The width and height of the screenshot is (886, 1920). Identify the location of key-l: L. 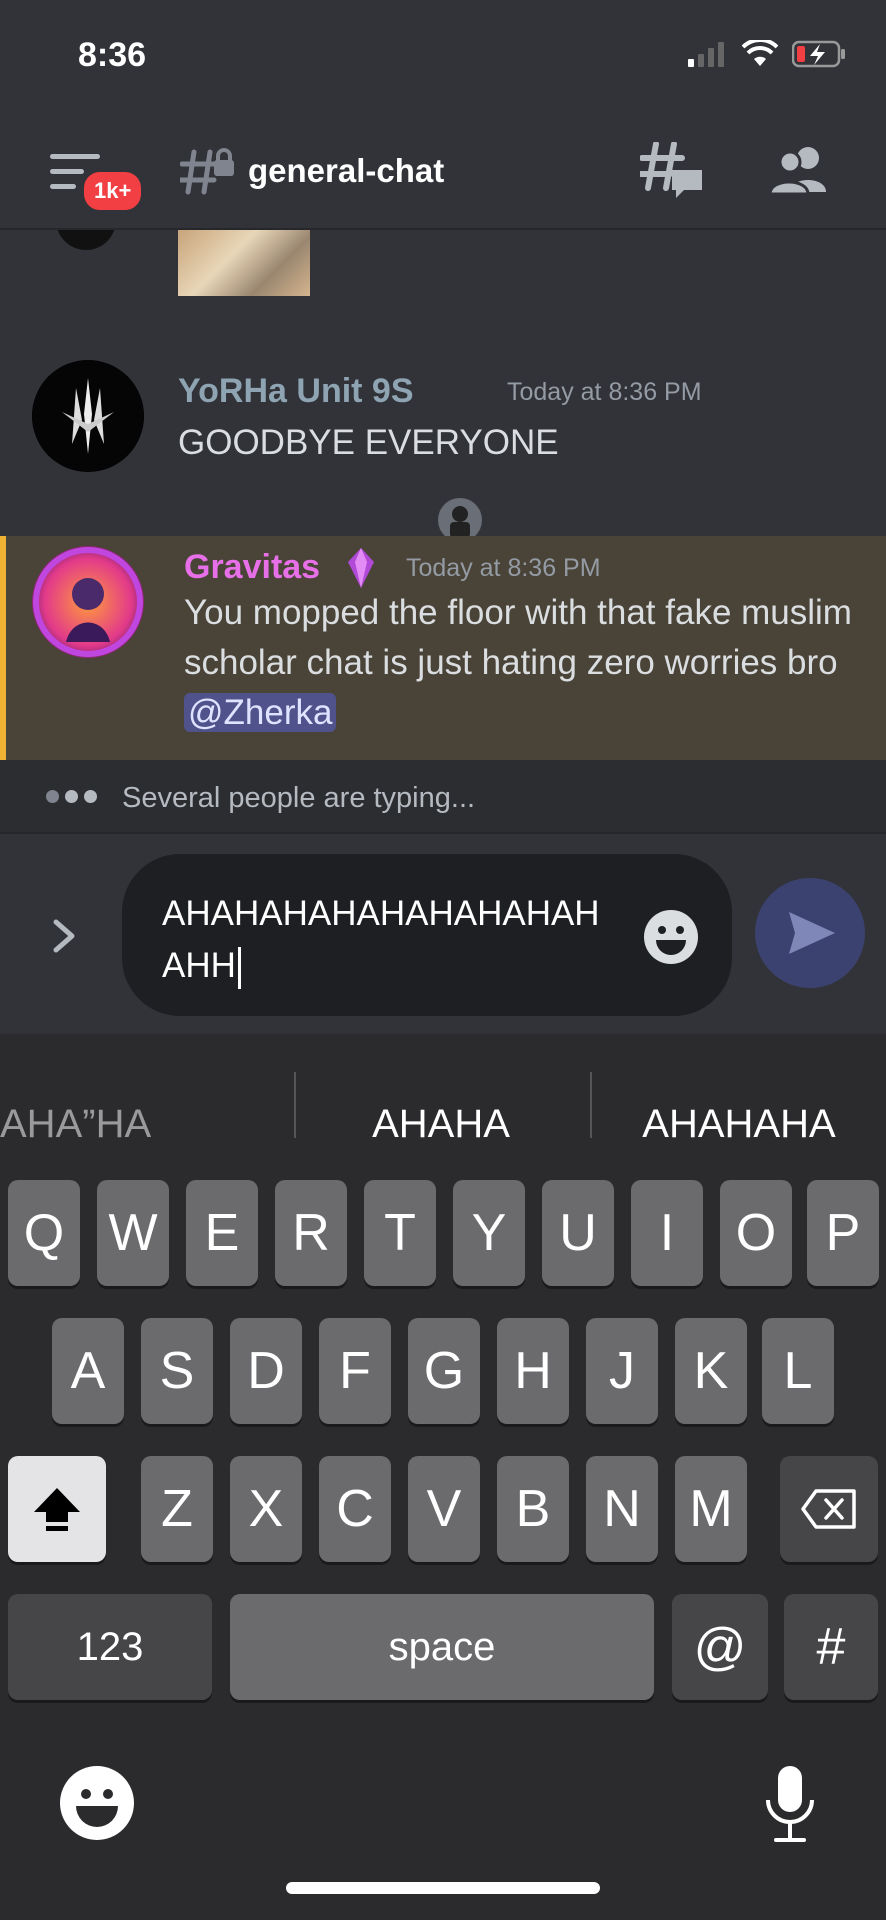
(798, 1371).